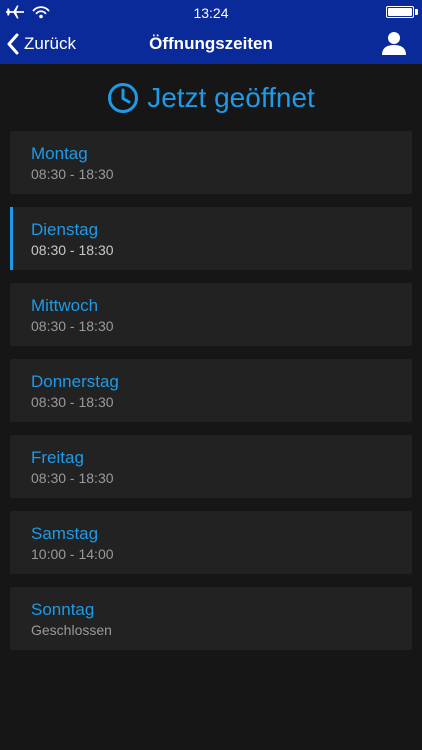 Image resolution: width=422 pixels, height=750 pixels. Describe the element at coordinates (211, 238) in the screenshot. I see `day-card-dienstag: Dienstag 08:30 - 18:30` at that location.